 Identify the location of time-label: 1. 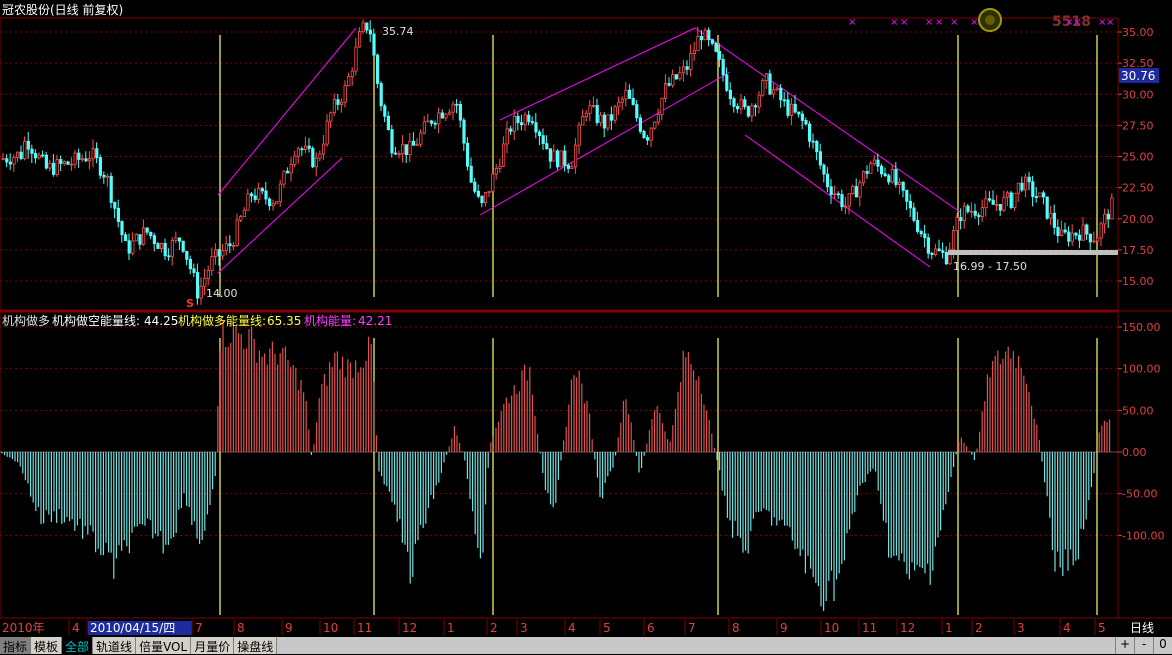
(451, 628).